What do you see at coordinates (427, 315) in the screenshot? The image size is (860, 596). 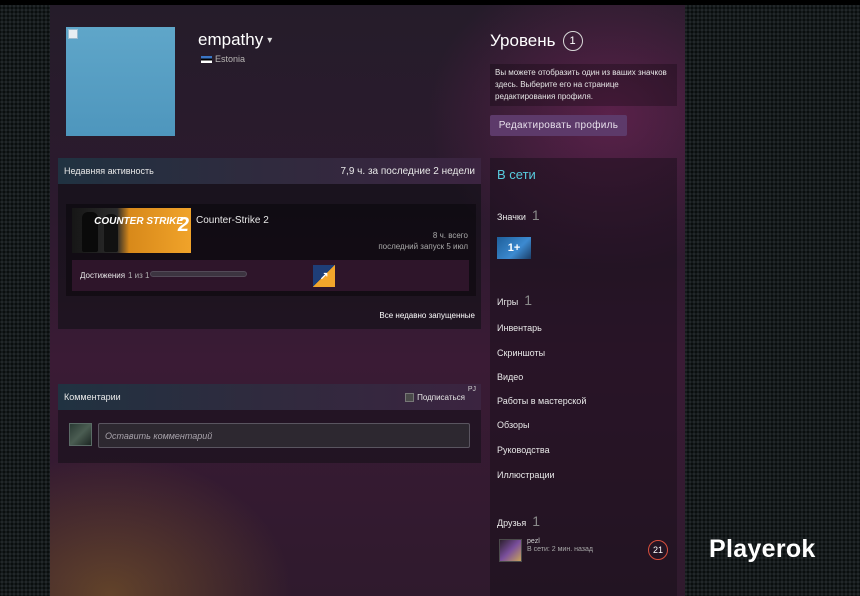 I see `all-recent-link: Все недавно запущенные` at bounding box center [427, 315].